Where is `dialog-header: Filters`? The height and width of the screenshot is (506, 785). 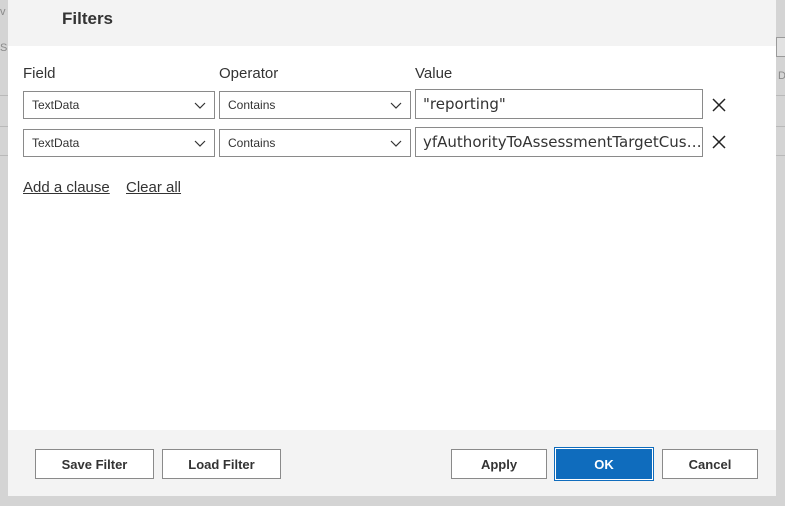
dialog-header: Filters is located at coordinates (392, 23).